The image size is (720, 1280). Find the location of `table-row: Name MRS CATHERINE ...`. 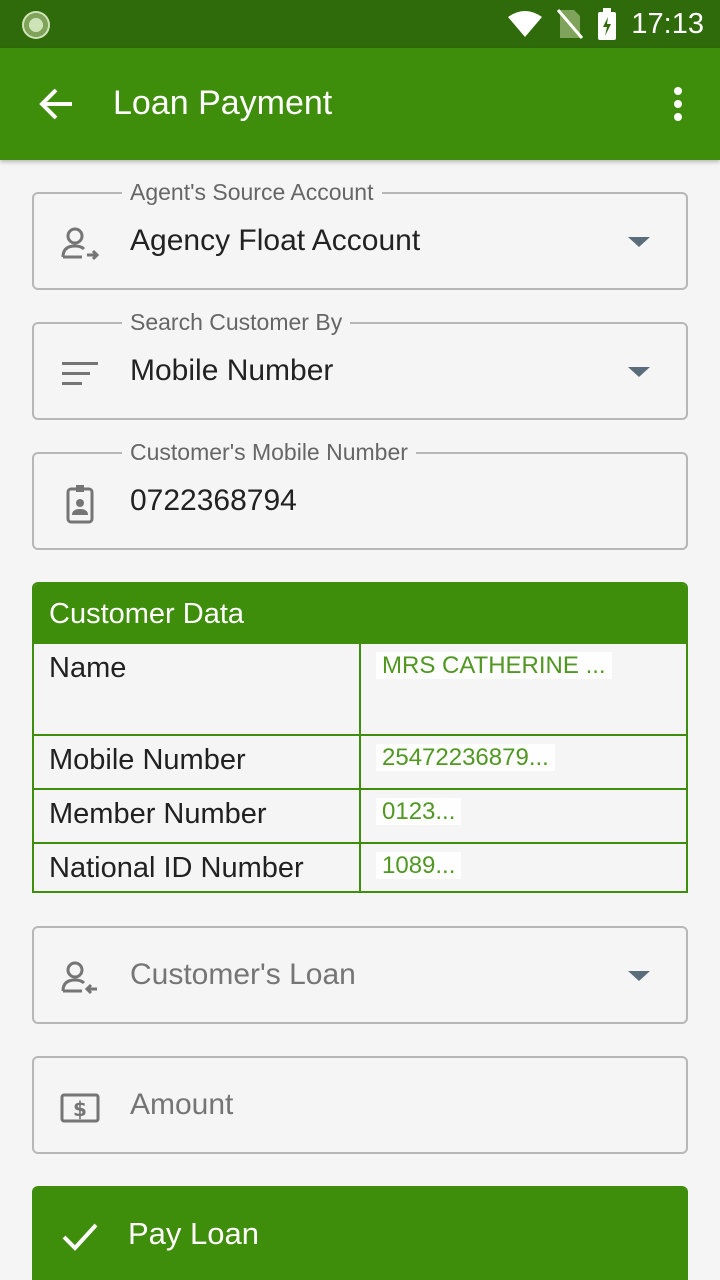

table-row: Name MRS CATHERINE ... is located at coordinates (360, 688).